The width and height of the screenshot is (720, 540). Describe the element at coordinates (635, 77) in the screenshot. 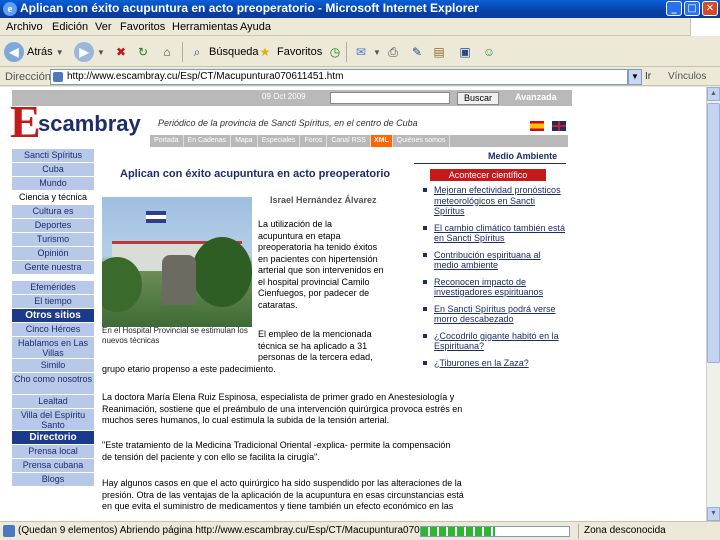

I see `address-dropdown-icon: ▼` at that location.